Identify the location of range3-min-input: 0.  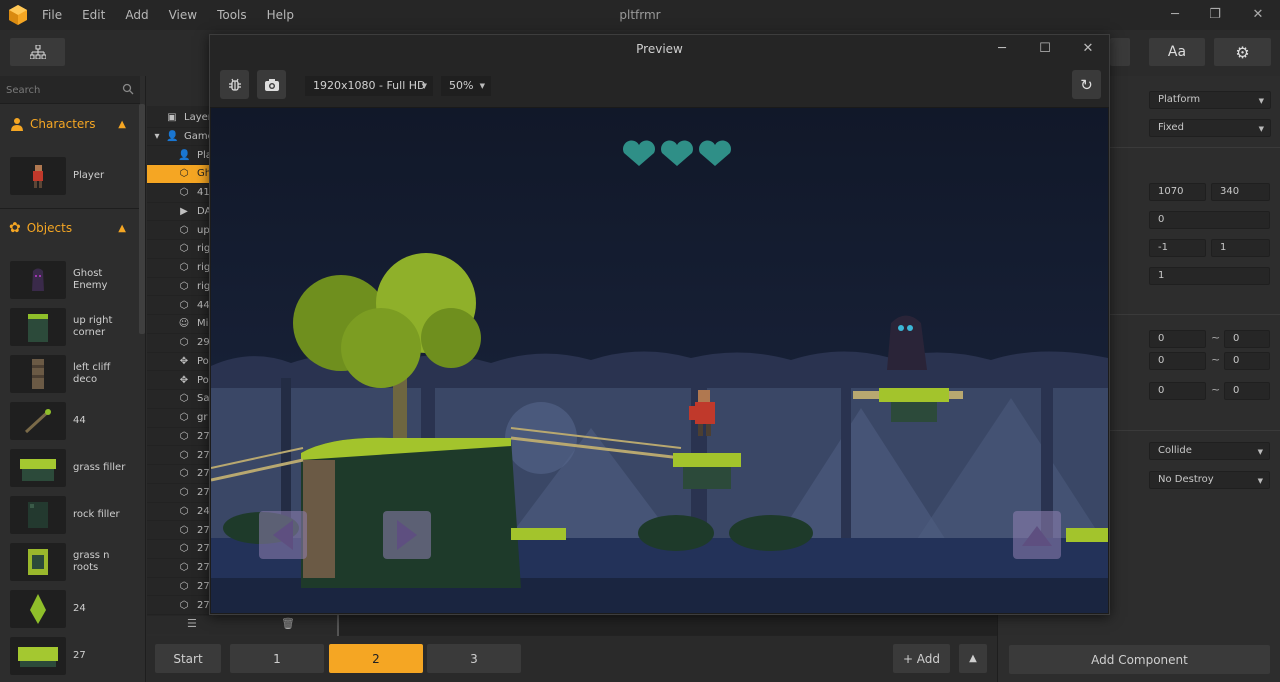
(1177, 391).